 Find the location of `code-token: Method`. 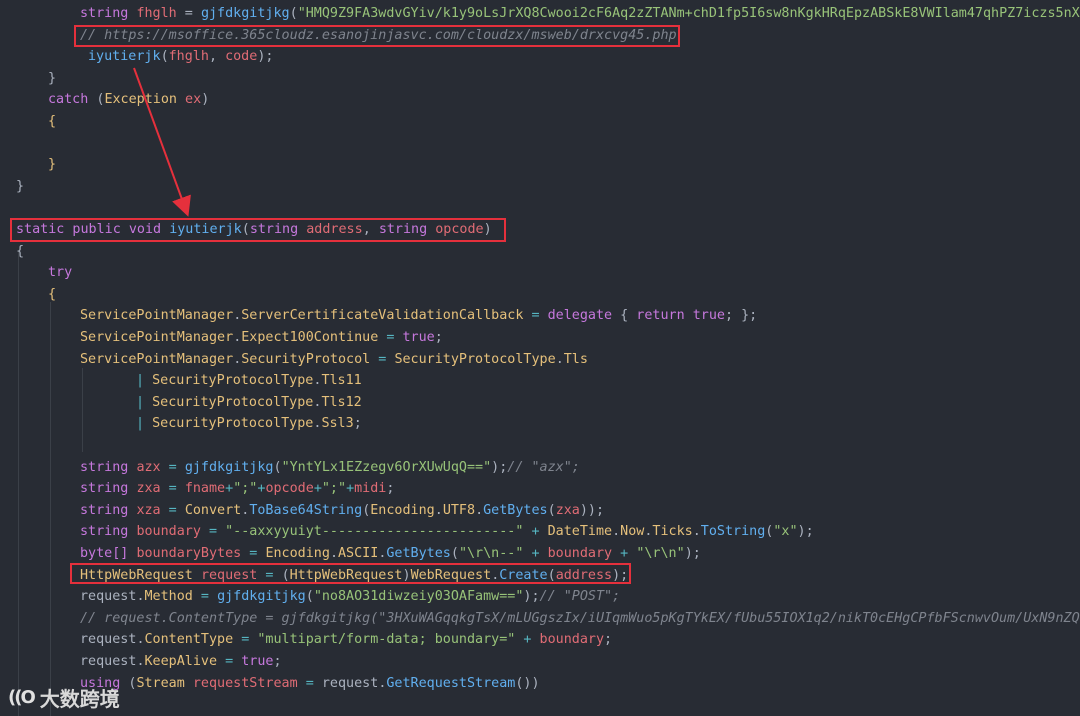

code-token: Method is located at coordinates (168, 597).